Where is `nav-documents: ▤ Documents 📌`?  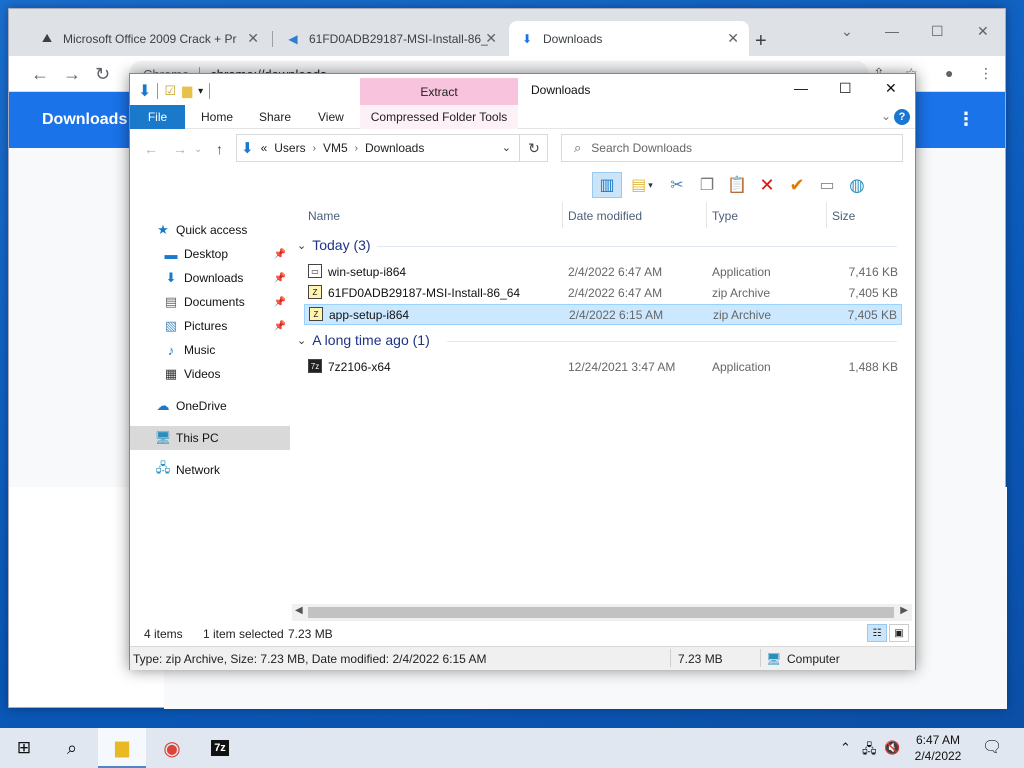
nav-documents: ▤ Documents 📌 is located at coordinates (210, 302).